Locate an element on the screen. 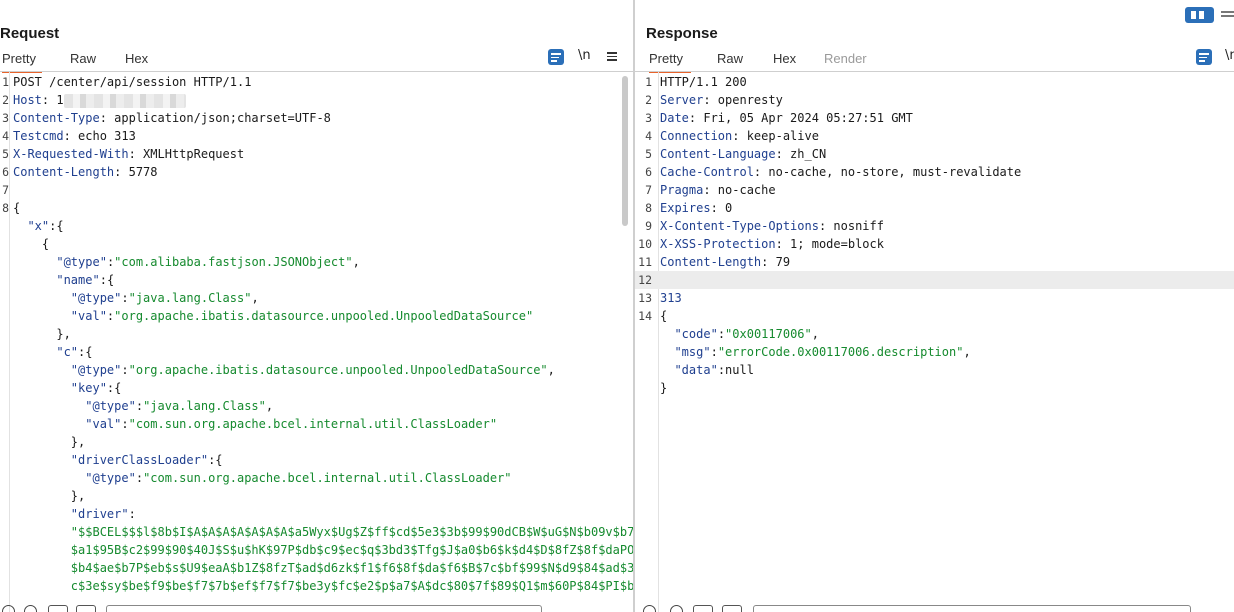  field-key: Host is located at coordinates (27, 100).